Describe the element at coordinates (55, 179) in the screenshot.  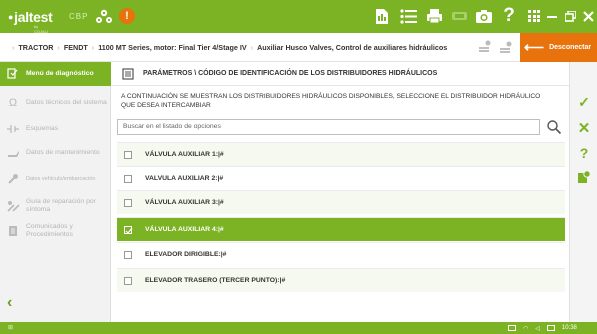
I see `sidebar-item-vehicle-data: Datos vehículo/embarcación` at that location.